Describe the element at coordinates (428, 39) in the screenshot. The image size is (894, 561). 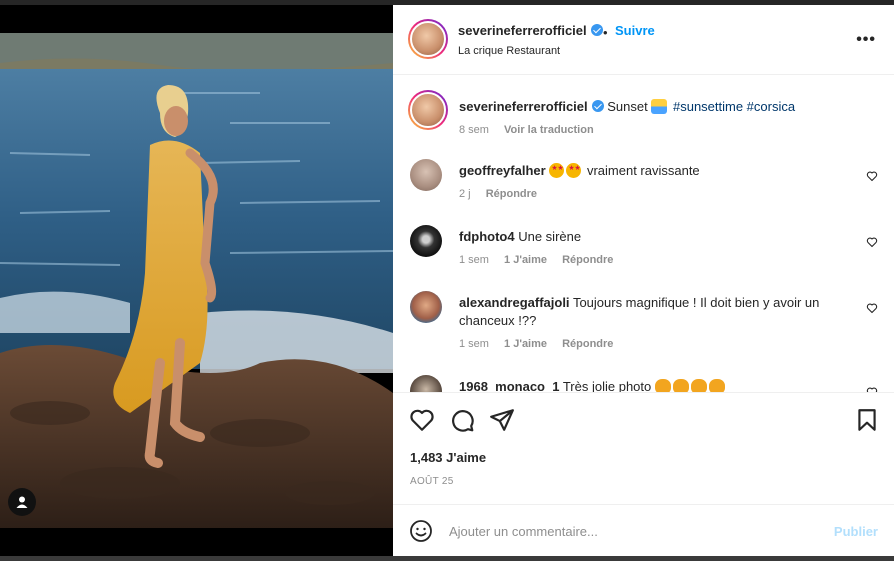
I see `author-avatar` at that location.